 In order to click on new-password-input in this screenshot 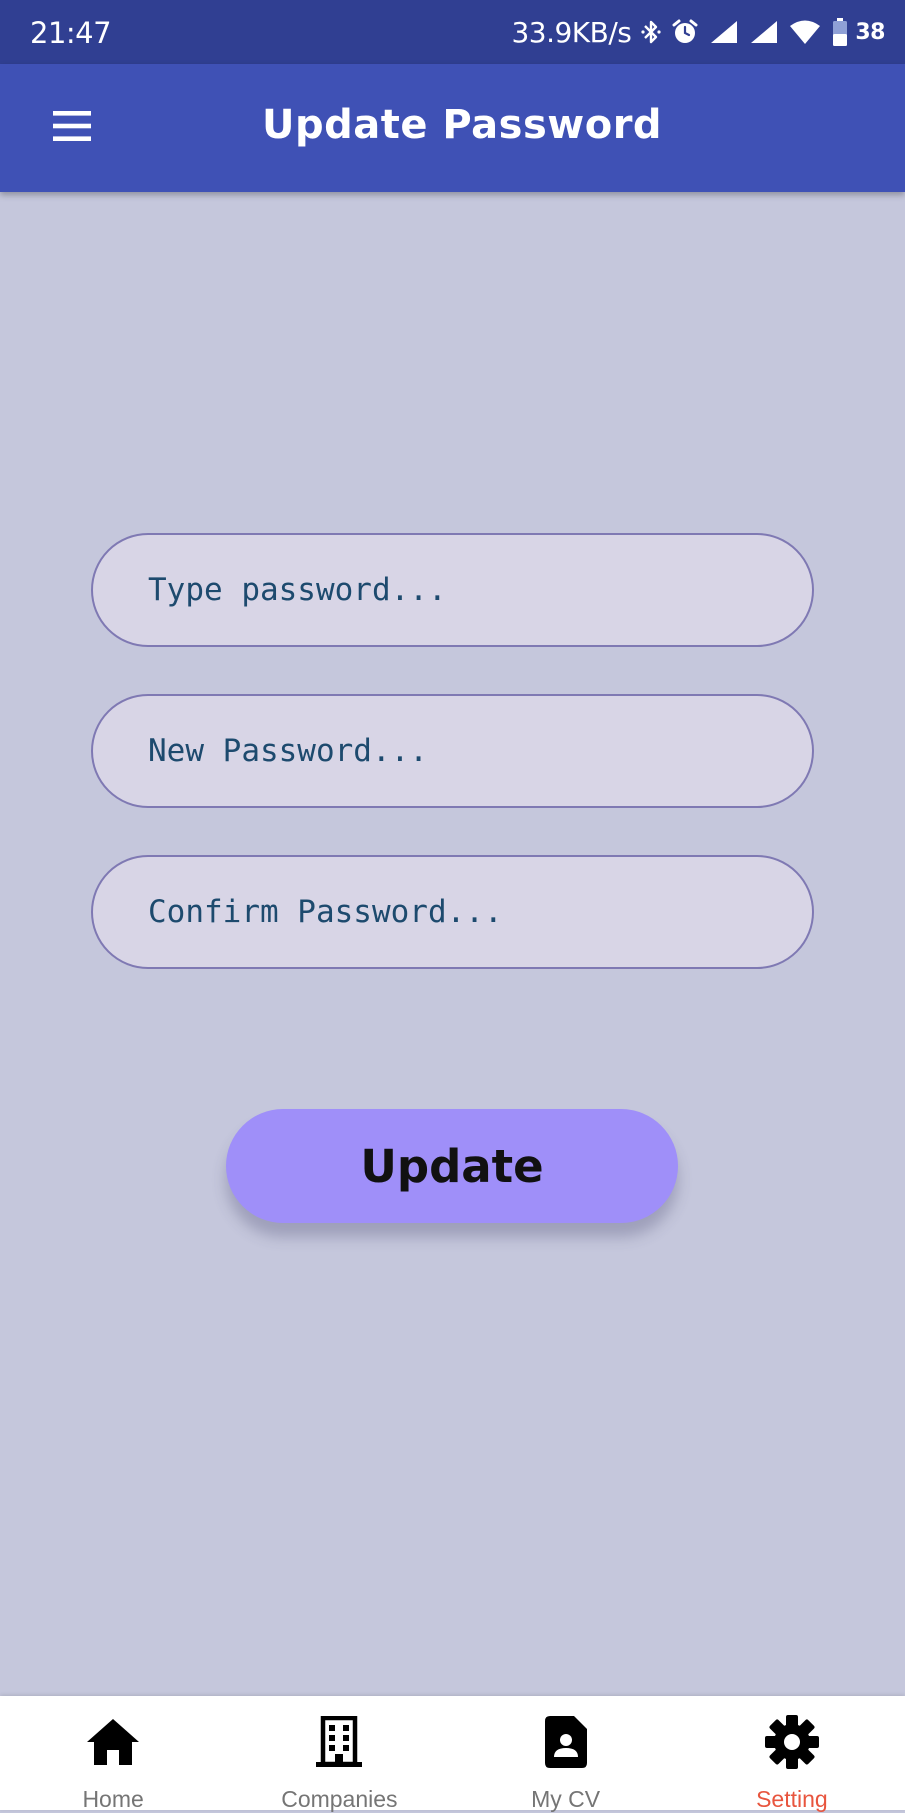, I will do `click(452, 751)`.